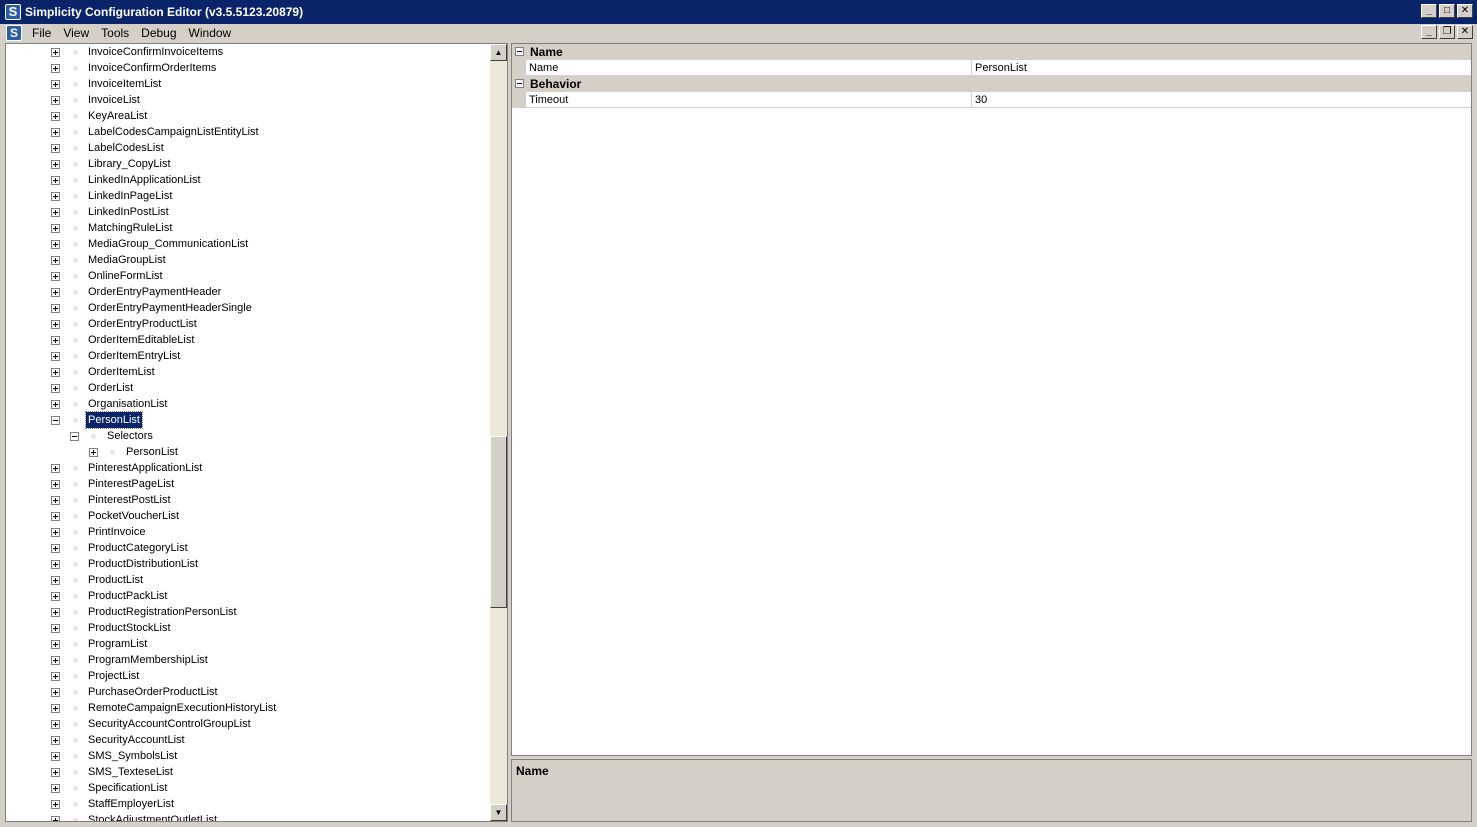 The width and height of the screenshot is (1477, 827). I want to click on tree-node-label: PocketVoucherList, so click(133, 516).